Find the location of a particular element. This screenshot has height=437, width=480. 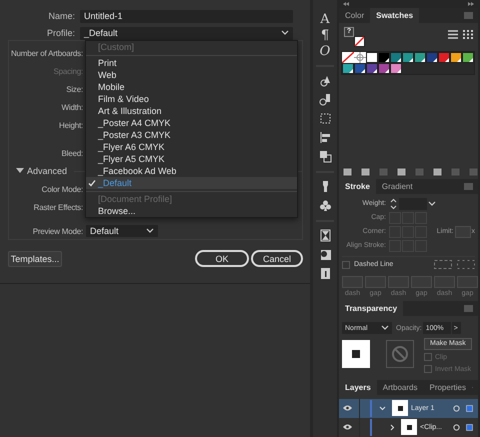

hourglass-icon is located at coordinates (325, 235).